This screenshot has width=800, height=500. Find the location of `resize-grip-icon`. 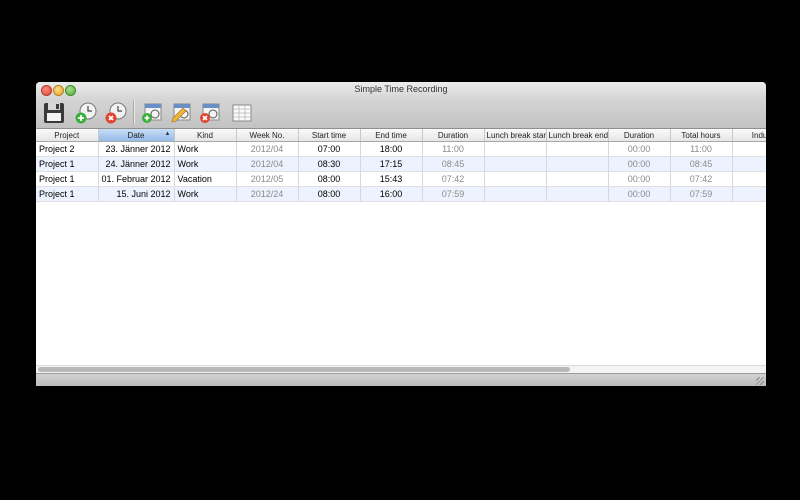

resize-grip-icon is located at coordinates (760, 381).